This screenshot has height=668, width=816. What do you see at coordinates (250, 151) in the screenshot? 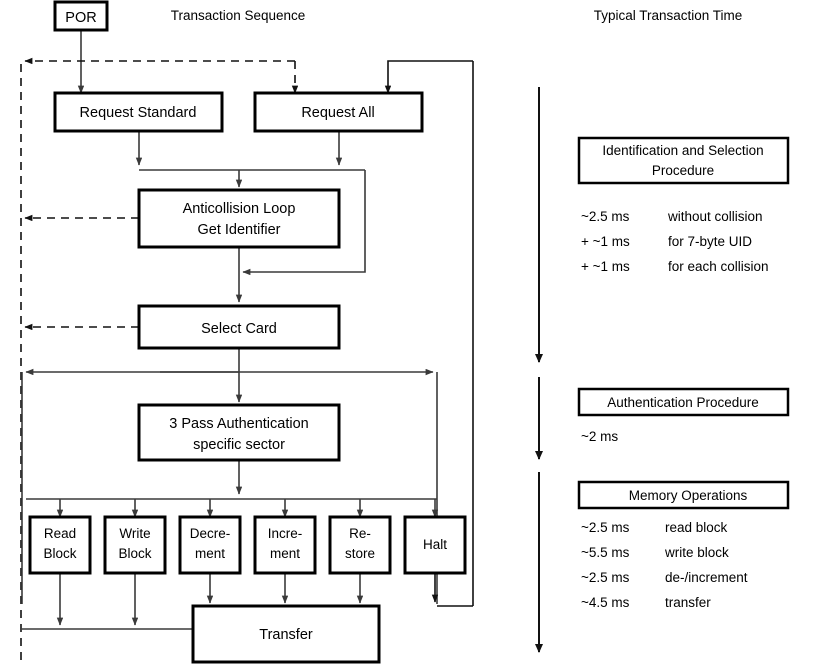
I see `connector-request-standard-down` at bounding box center [250, 151].